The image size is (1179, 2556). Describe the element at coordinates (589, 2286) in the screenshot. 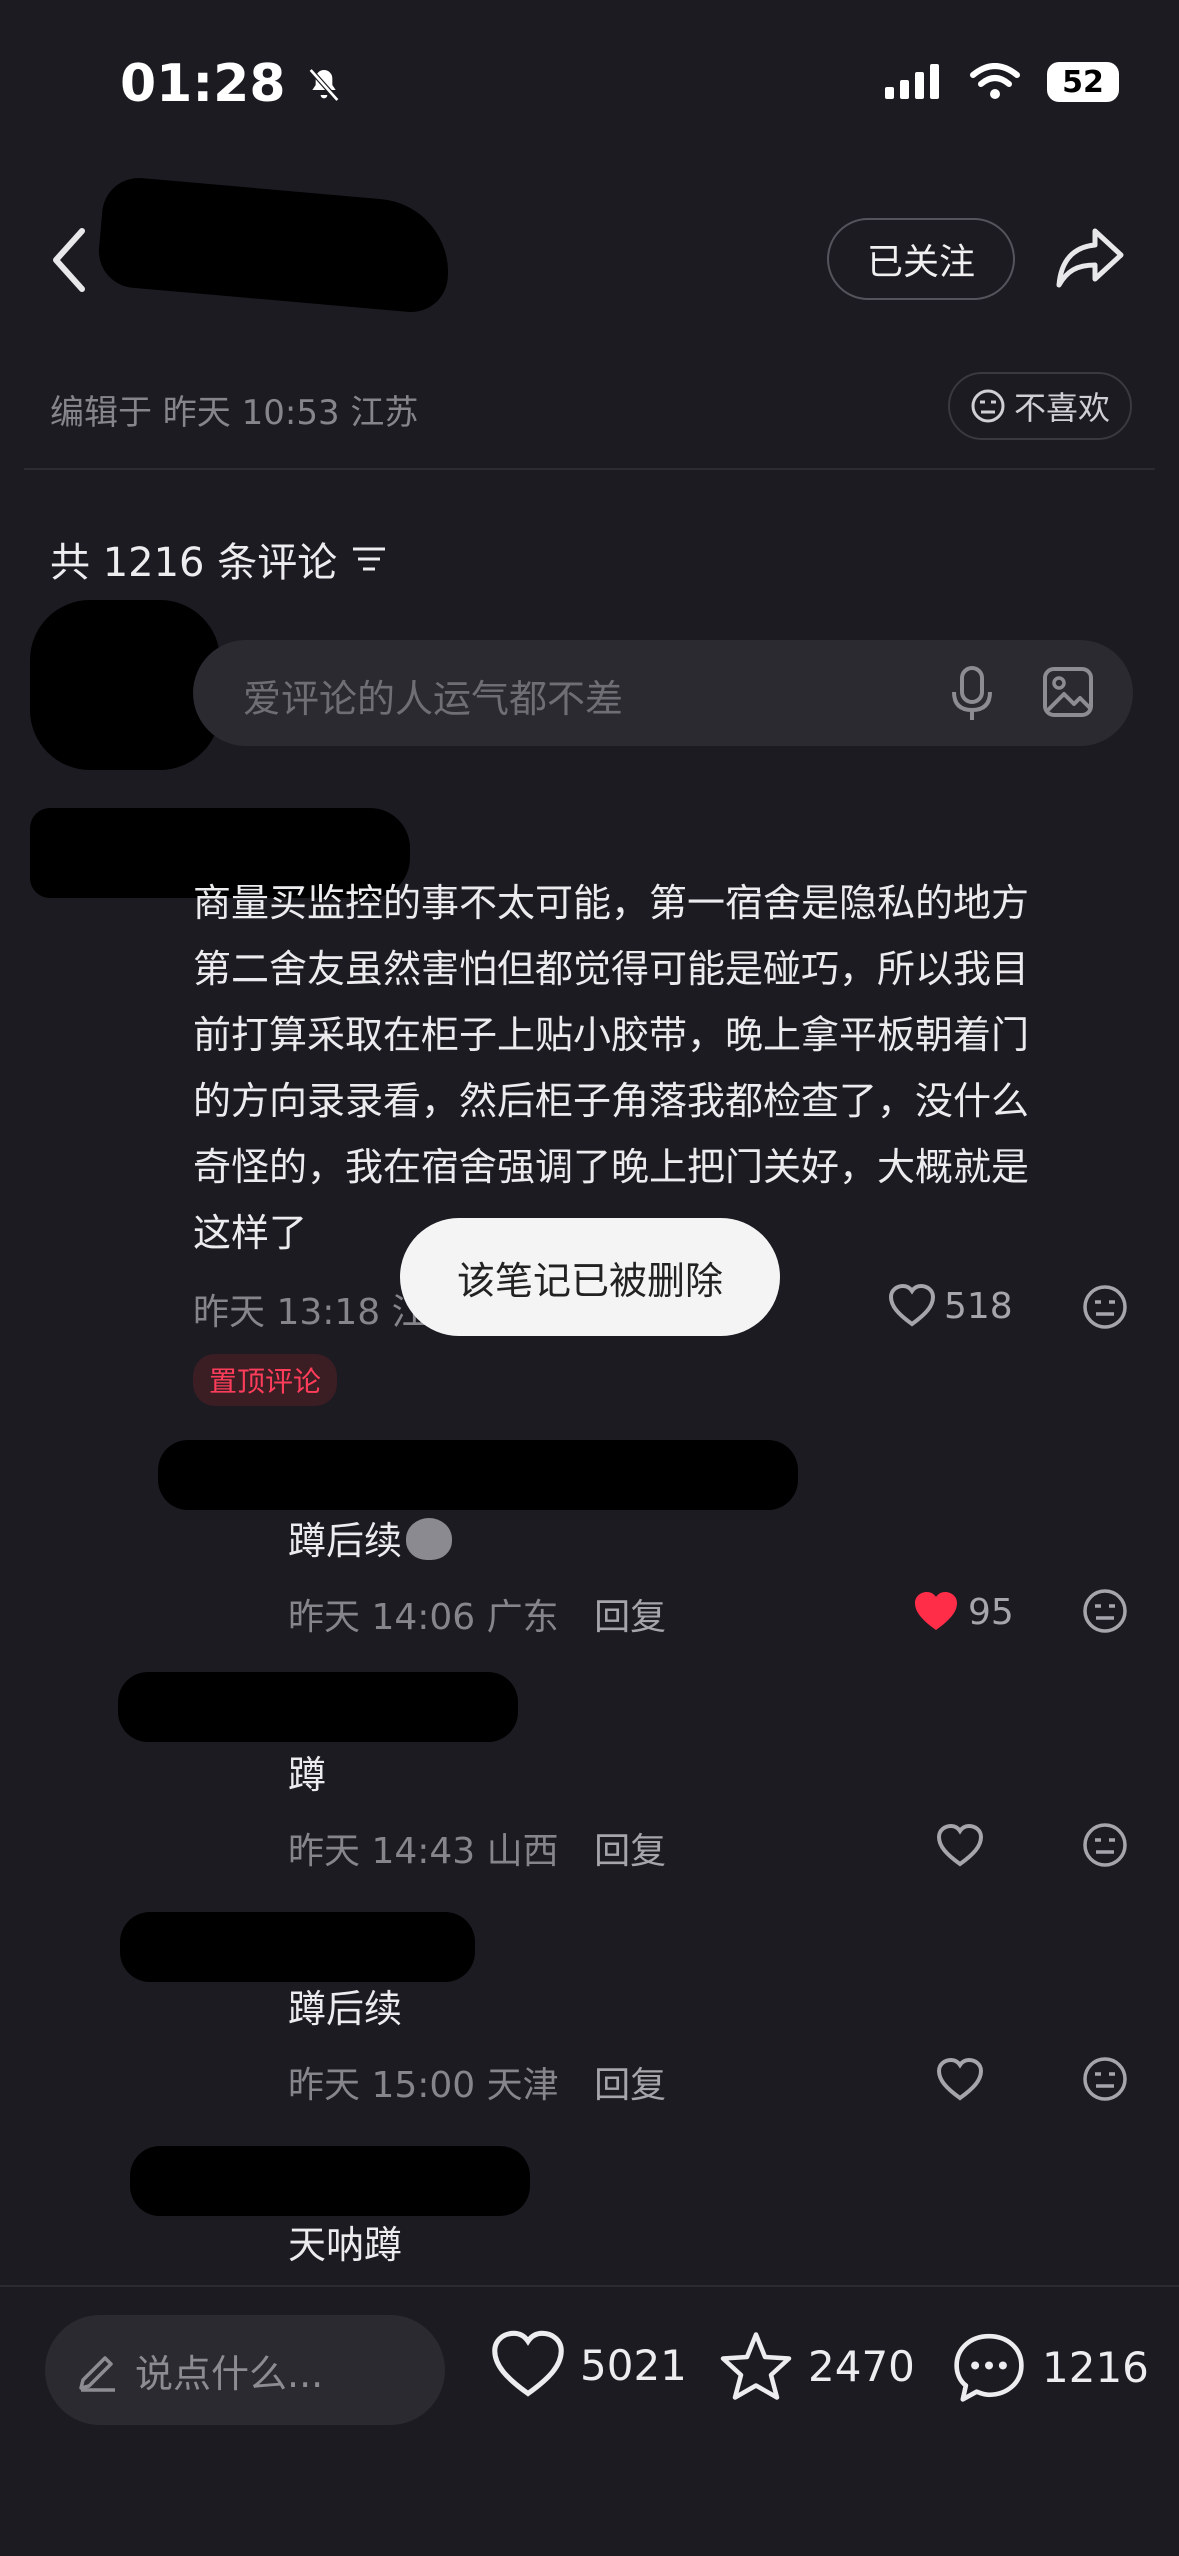

I see `bottom-divider` at that location.